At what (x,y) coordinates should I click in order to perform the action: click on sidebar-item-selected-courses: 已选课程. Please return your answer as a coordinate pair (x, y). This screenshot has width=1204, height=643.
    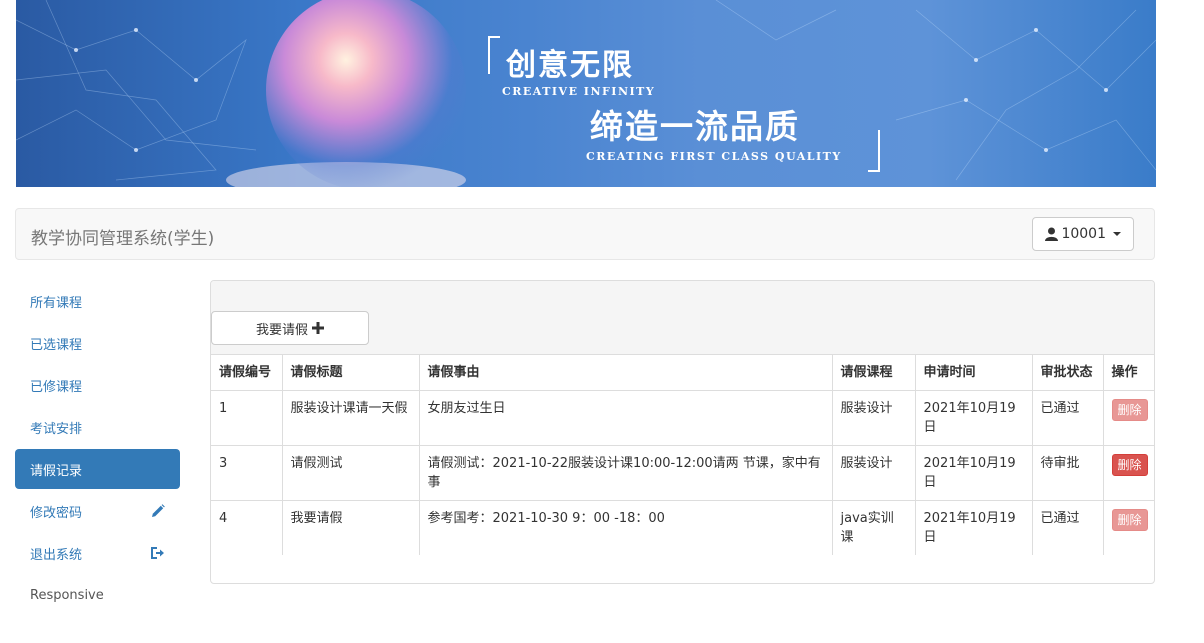
    Looking at the image, I should click on (97, 343).